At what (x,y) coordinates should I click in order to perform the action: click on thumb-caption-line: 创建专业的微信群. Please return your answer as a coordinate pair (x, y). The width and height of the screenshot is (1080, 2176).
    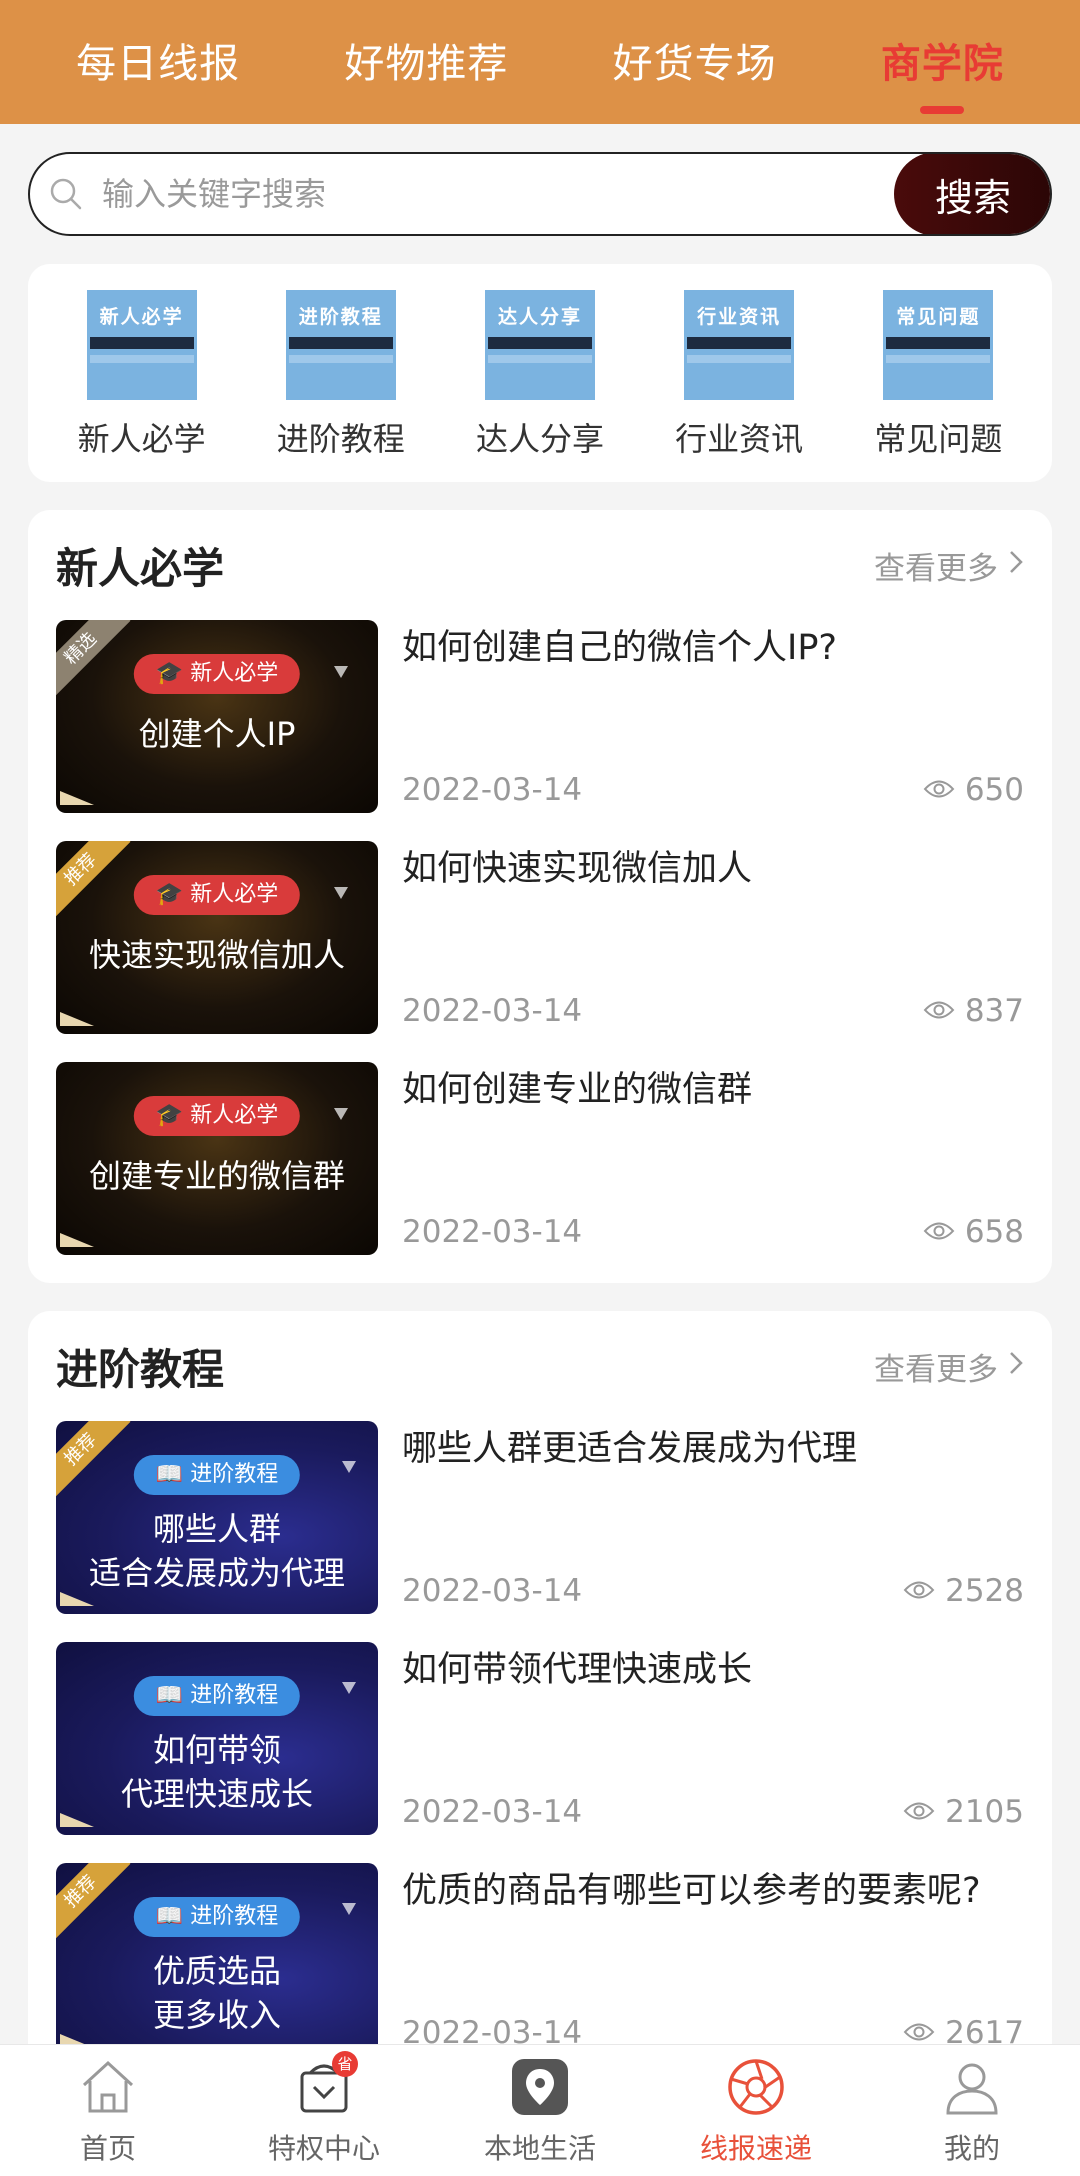
    Looking at the image, I should click on (216, 1176).